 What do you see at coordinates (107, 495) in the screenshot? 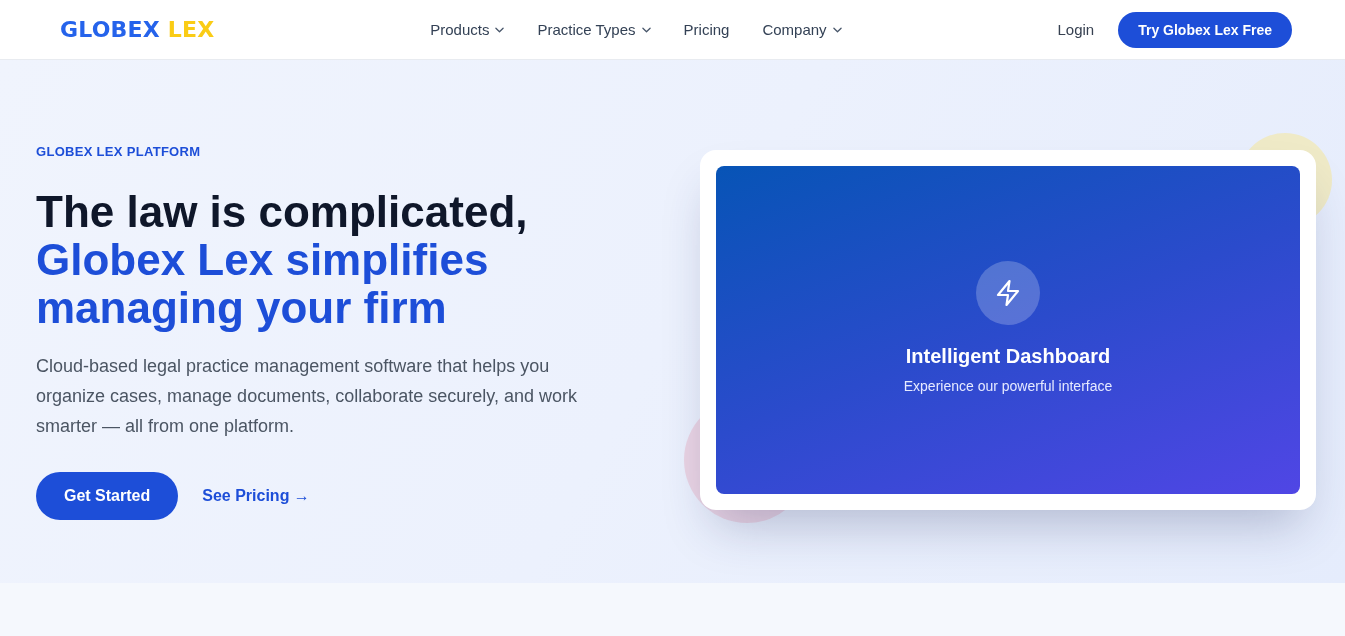
I see `get-started-button: Get Started` at bounding box center [107, 495].